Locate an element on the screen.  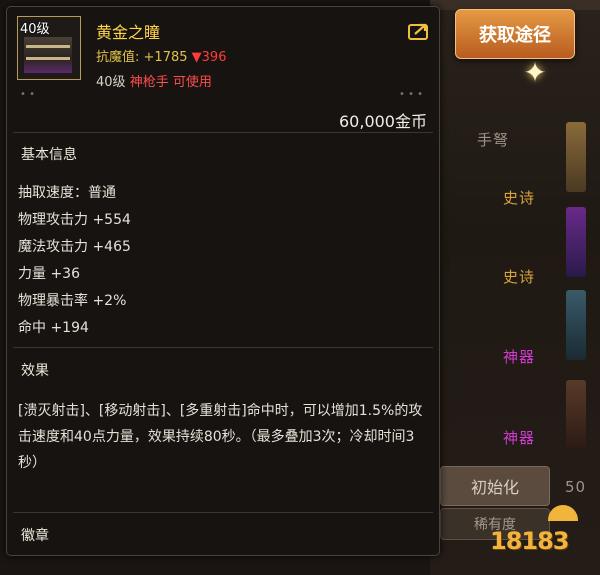
stat-line: 命中 +194 is located at coordinates (53, 328).